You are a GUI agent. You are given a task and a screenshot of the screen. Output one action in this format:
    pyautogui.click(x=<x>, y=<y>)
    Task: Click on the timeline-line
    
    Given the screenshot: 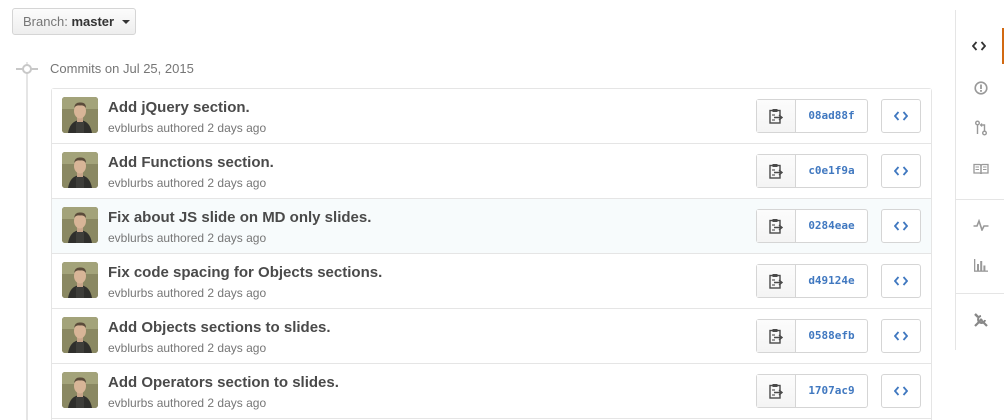 What is the action you would take?
    pyautogui.click(x=27, y=241)
    